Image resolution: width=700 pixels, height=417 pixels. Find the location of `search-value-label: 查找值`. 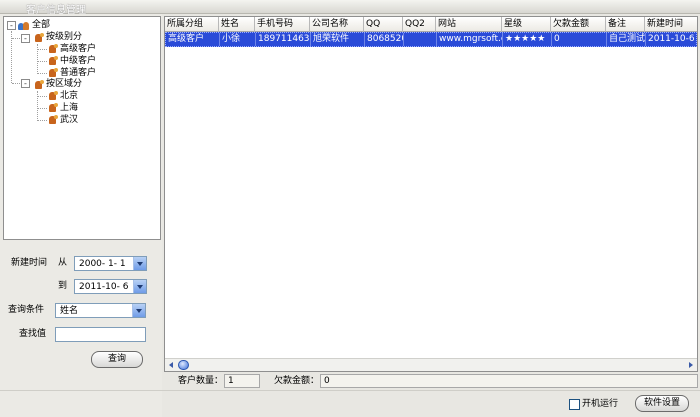

search-value-label: 查找值 is located at coordinates (33, 334).